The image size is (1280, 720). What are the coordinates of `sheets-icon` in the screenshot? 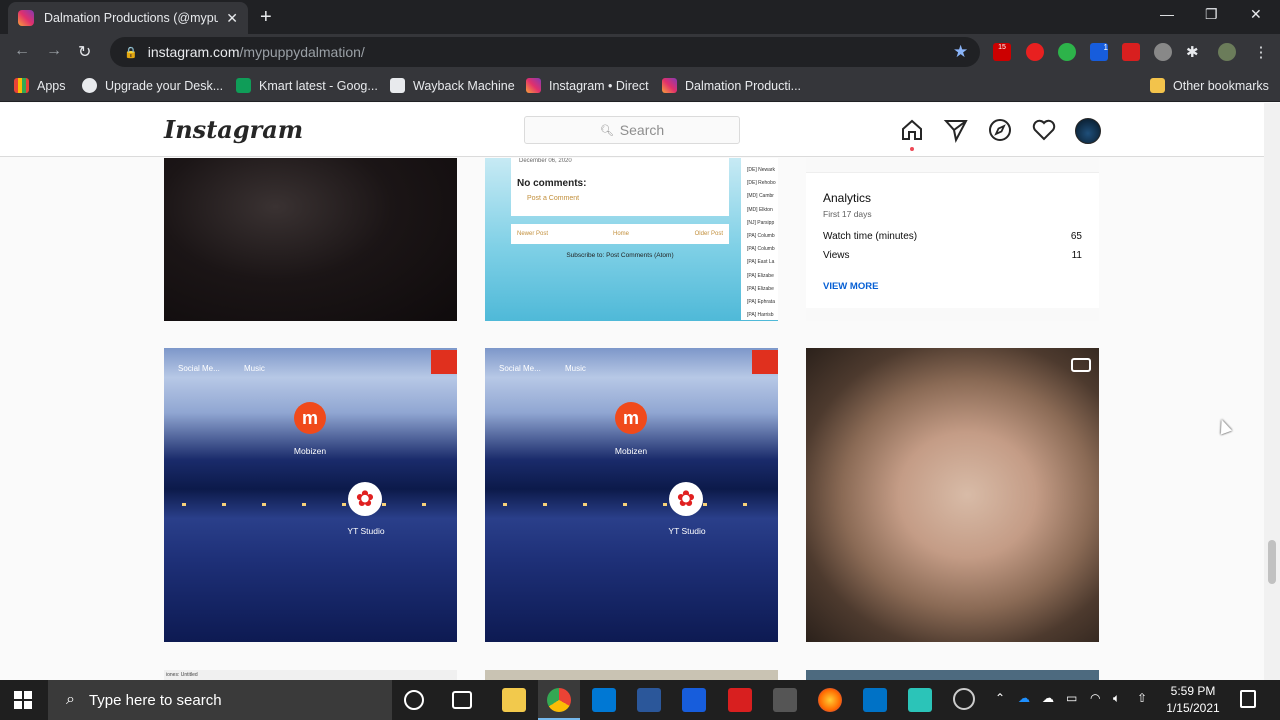 It's located at (243, 85).